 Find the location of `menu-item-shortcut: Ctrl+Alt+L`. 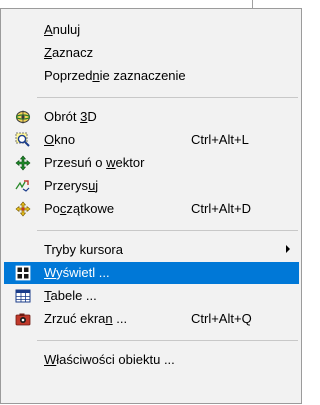

menu-item-shortcut: Ctrl+Alt+L is located at coordinates (220, 139).